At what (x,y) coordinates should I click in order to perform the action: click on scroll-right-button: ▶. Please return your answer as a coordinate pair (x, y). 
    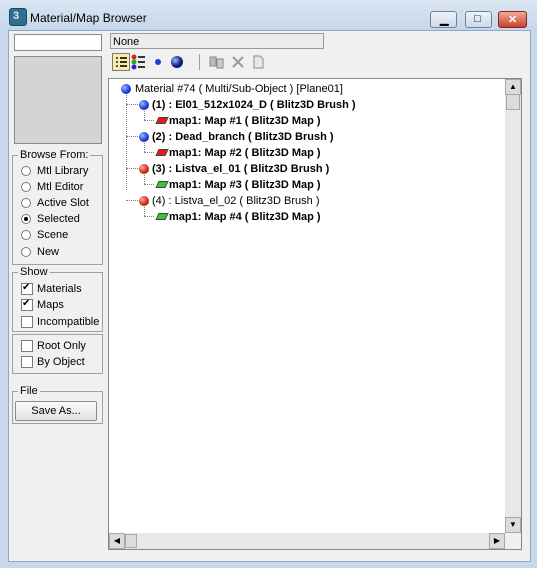
    Looking at the image, I should click on (497, 541).